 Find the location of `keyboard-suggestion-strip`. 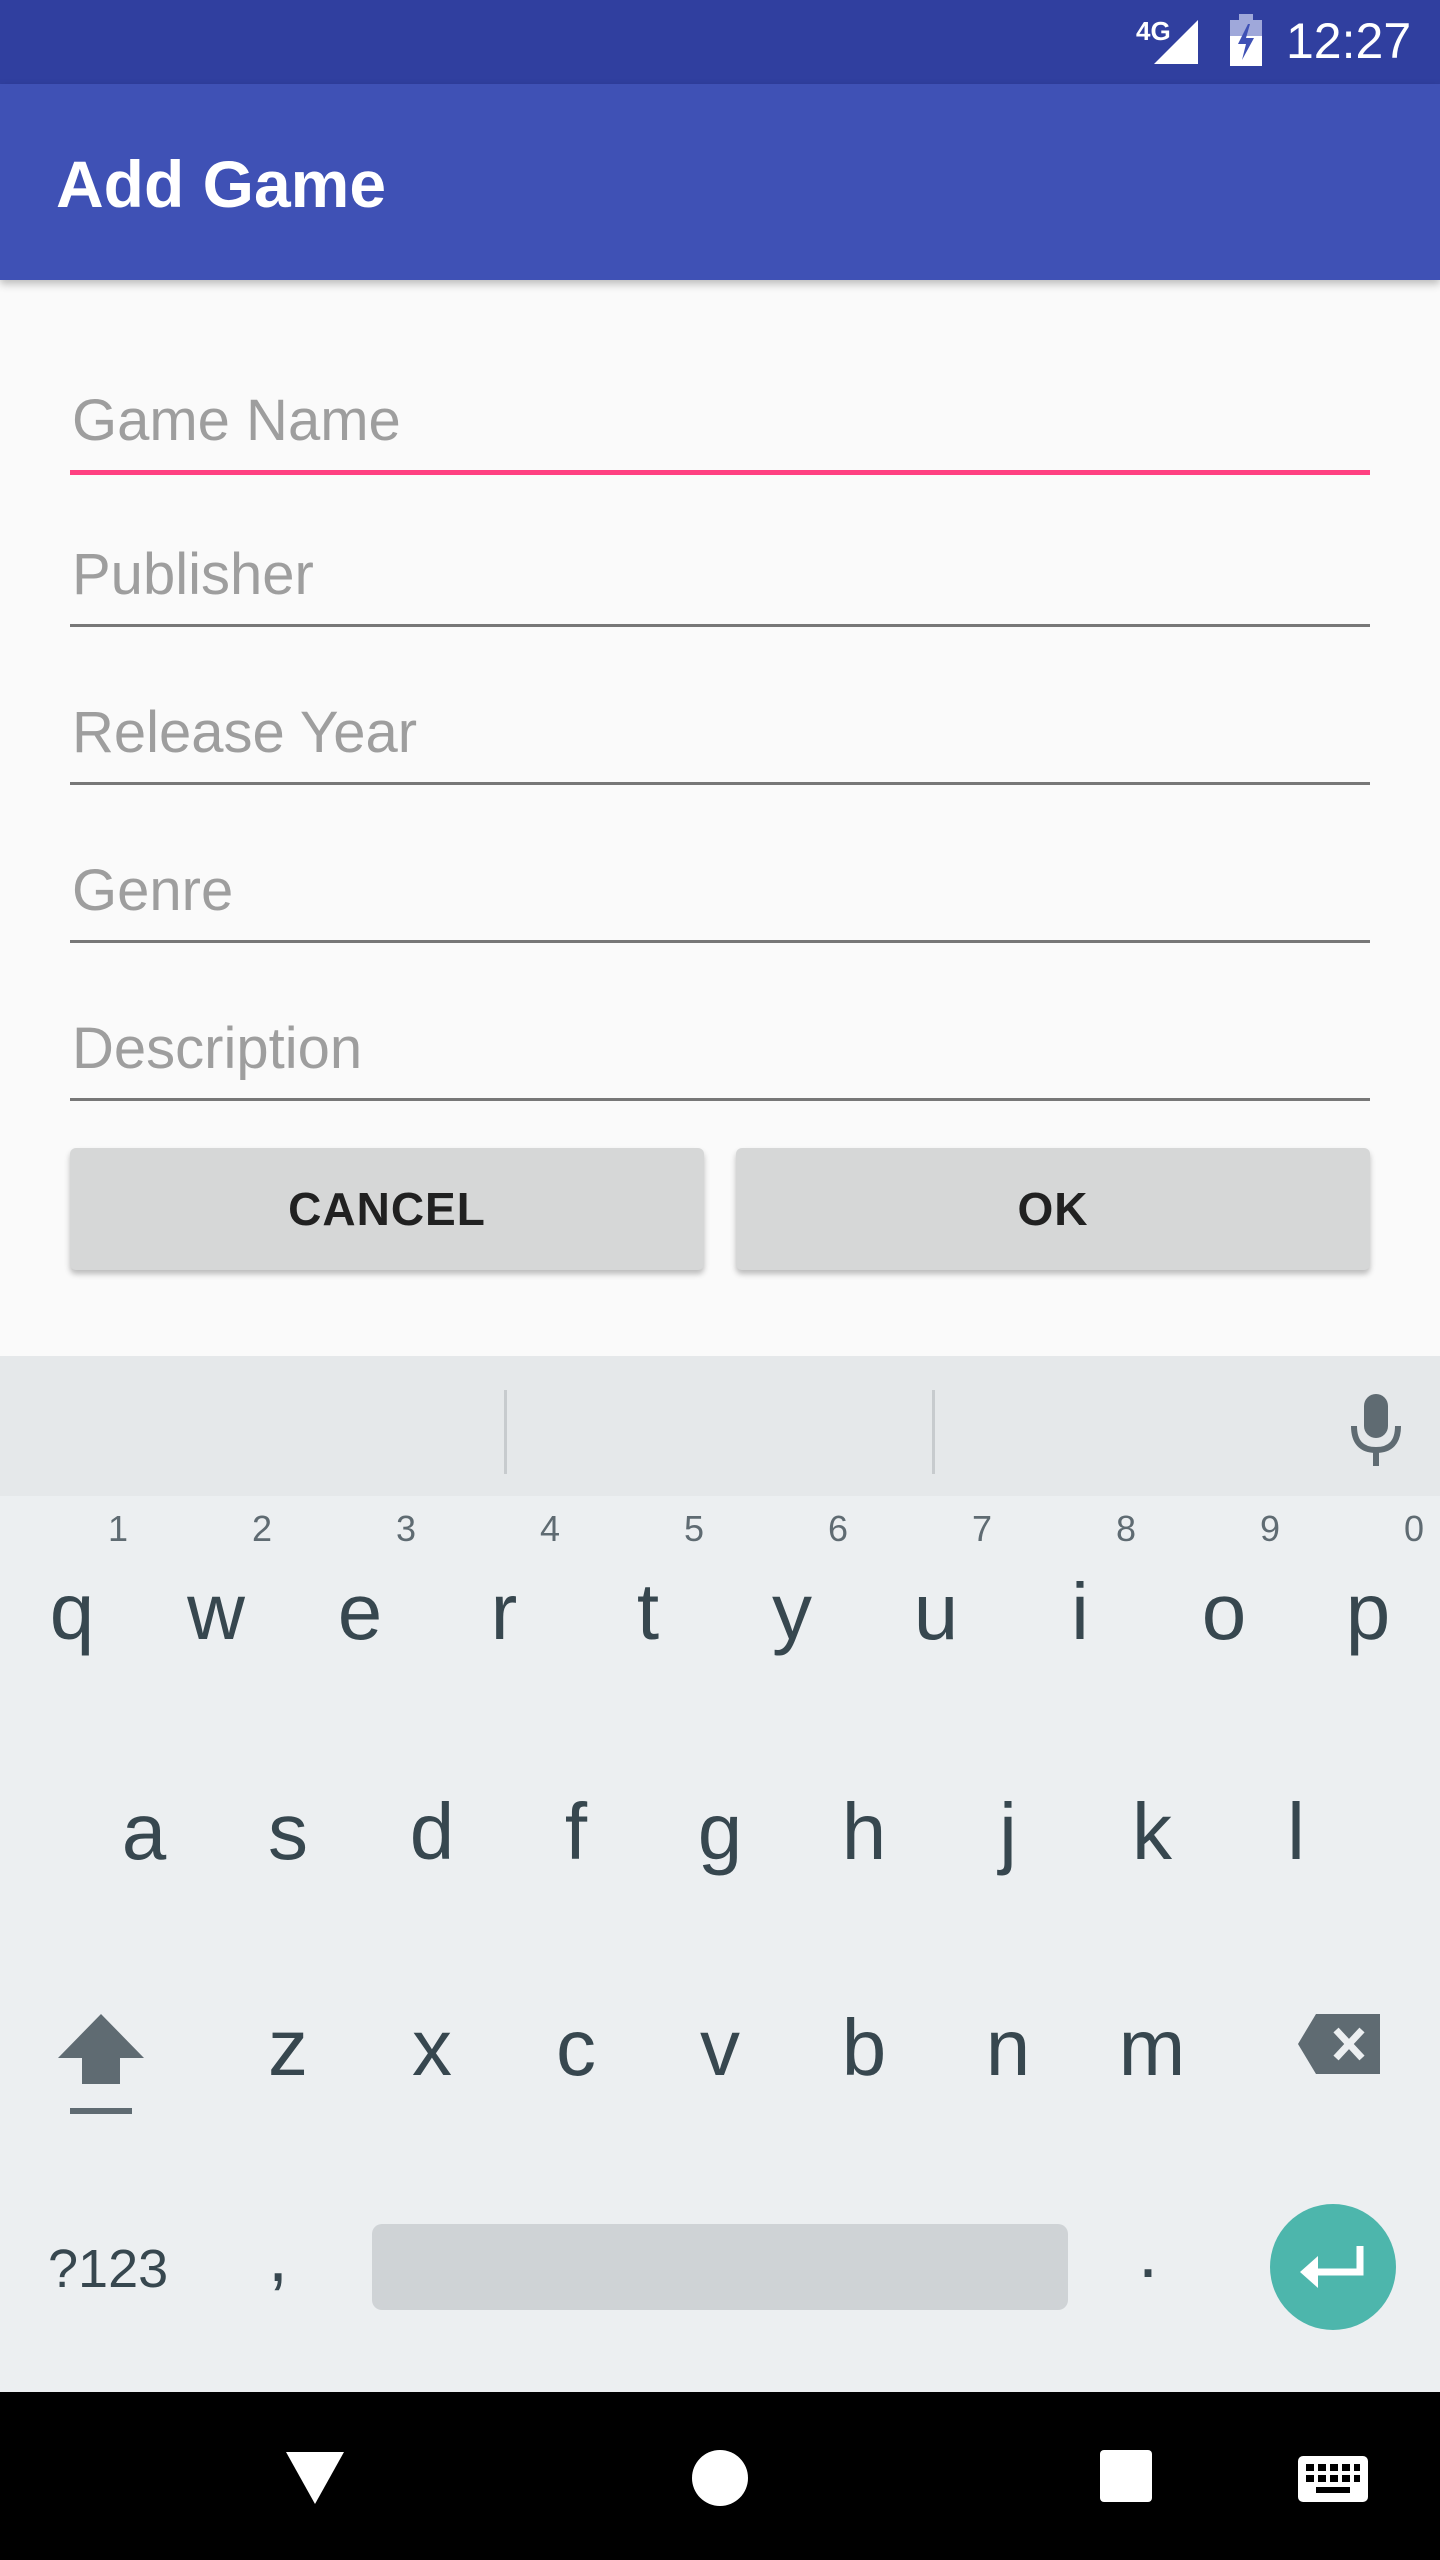

keyboard-suggestion-strip is located at coordinates (720, 1426).